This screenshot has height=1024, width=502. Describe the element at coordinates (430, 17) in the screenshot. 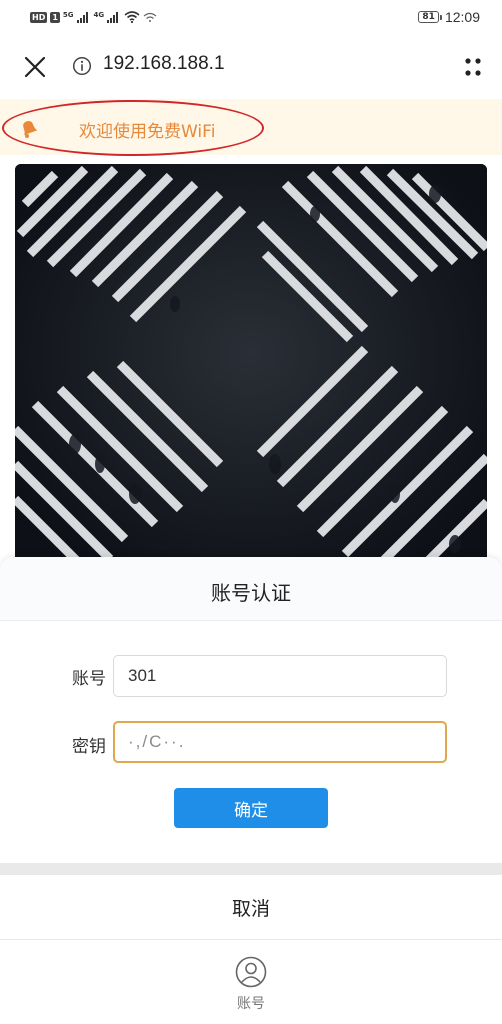

I see `battery-icon: 81` at that location.